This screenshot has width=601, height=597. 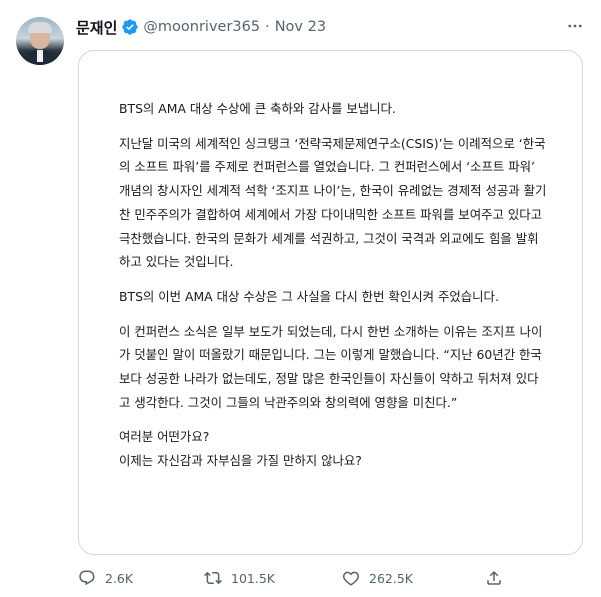 What do you see at coordinates (330, 578) in the screenshot?
I see `action-bar: 2.6K 101.5K 262.5K` at bounding box center [330, 578].